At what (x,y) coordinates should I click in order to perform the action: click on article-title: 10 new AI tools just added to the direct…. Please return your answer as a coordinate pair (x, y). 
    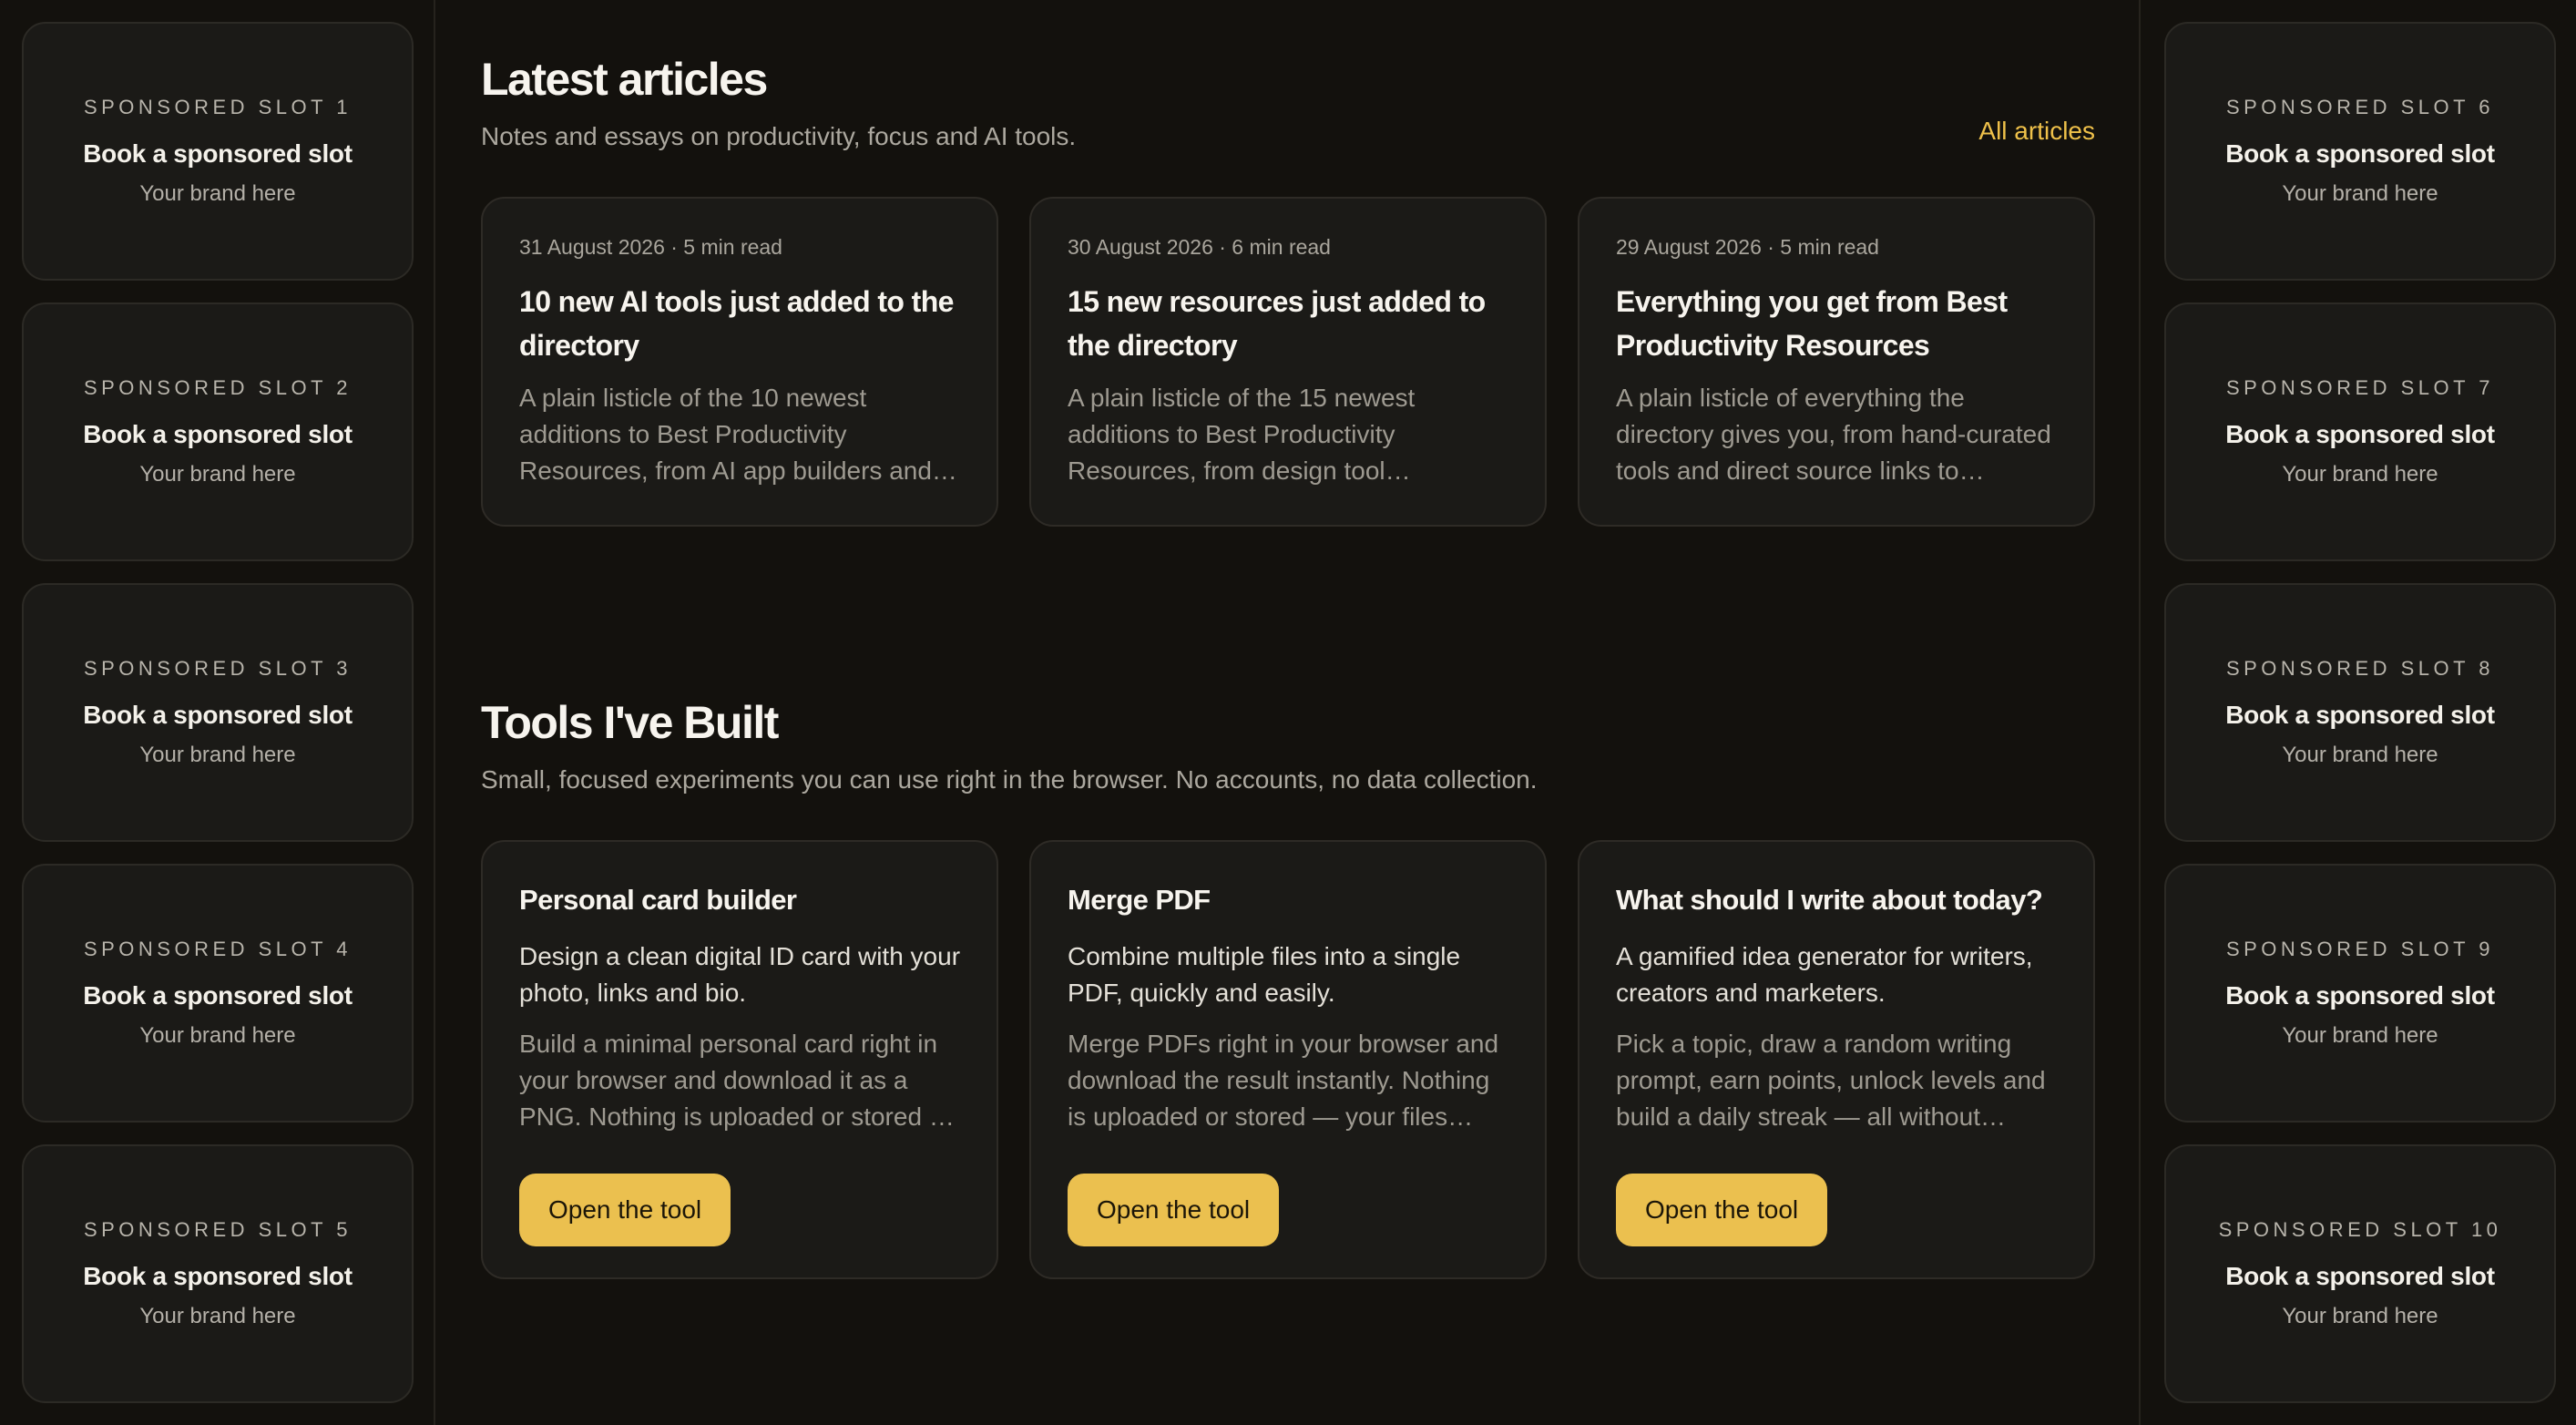
    Looking at the image, I should click on (740, 323).